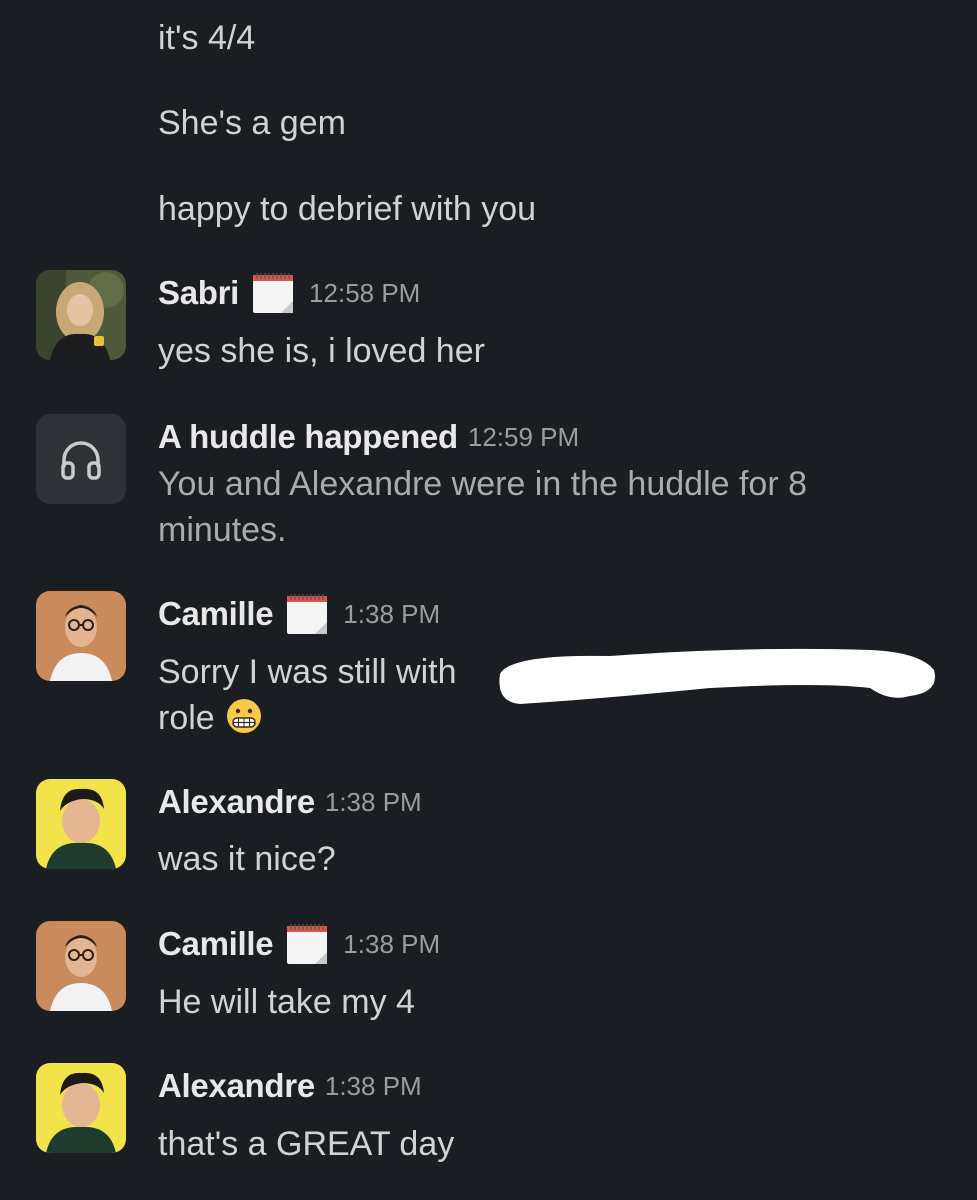 This screenshot has height=1200, width=977. I want to click on huddle-icon-container, so click(81, 459).